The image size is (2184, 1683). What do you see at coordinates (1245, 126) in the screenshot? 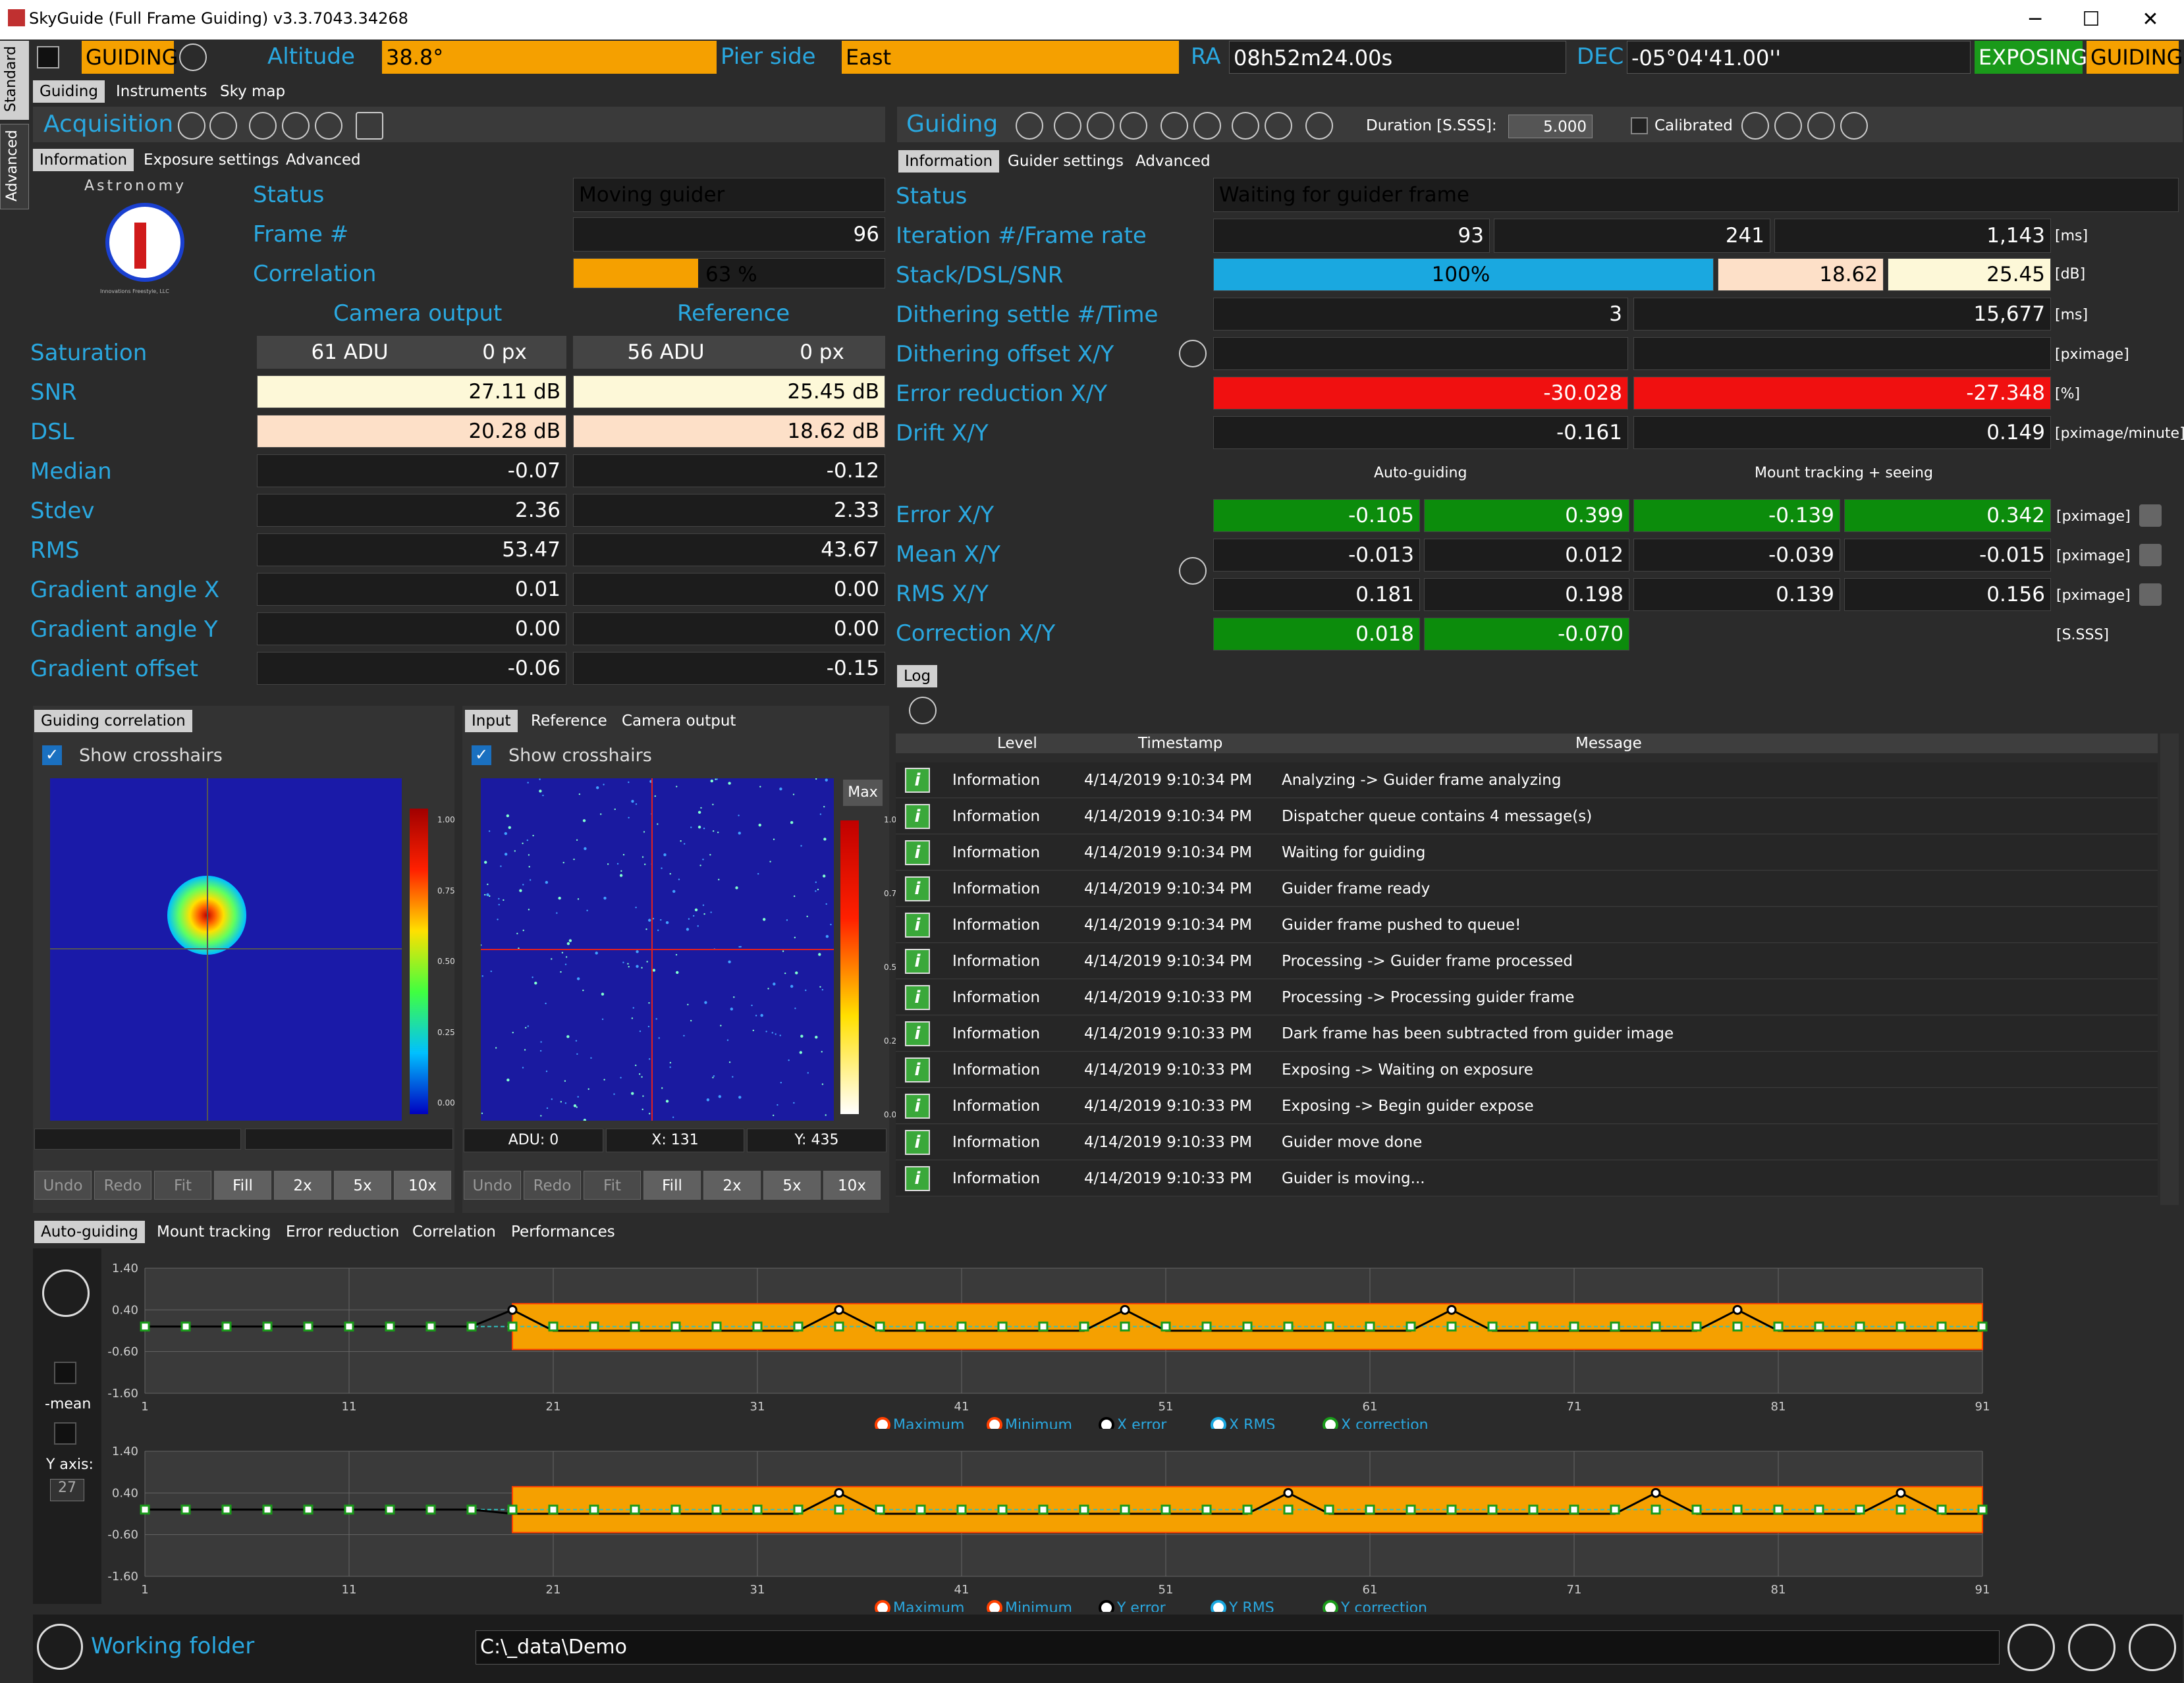
I see `target-icon` at bounding box center [1245, 126].